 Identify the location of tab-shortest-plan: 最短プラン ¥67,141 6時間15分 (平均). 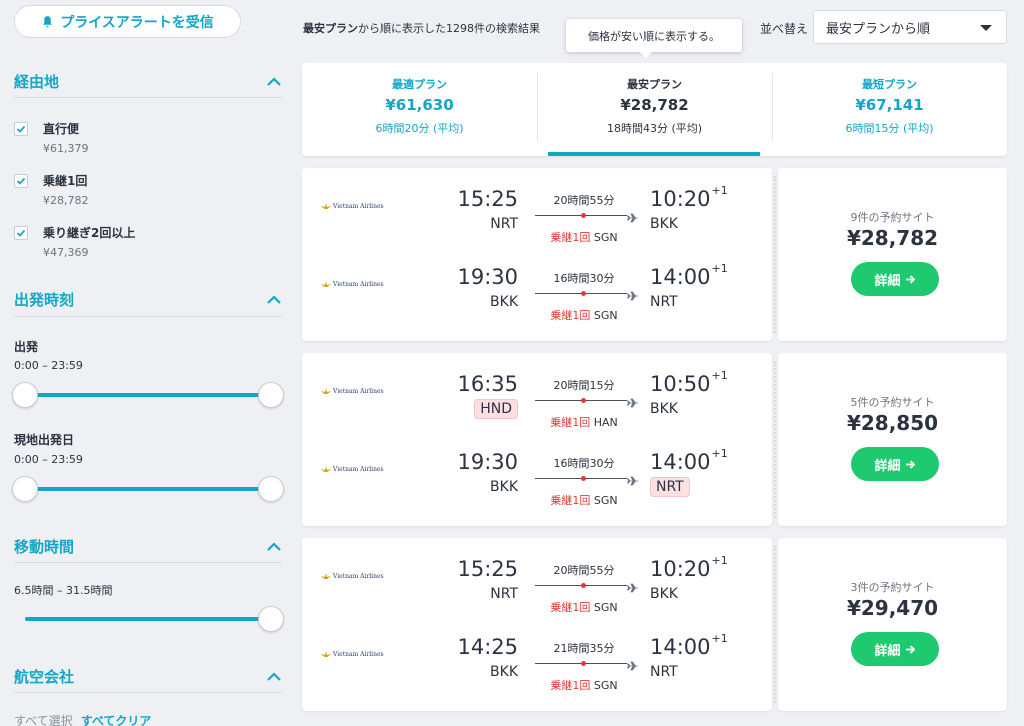
(889, 109).